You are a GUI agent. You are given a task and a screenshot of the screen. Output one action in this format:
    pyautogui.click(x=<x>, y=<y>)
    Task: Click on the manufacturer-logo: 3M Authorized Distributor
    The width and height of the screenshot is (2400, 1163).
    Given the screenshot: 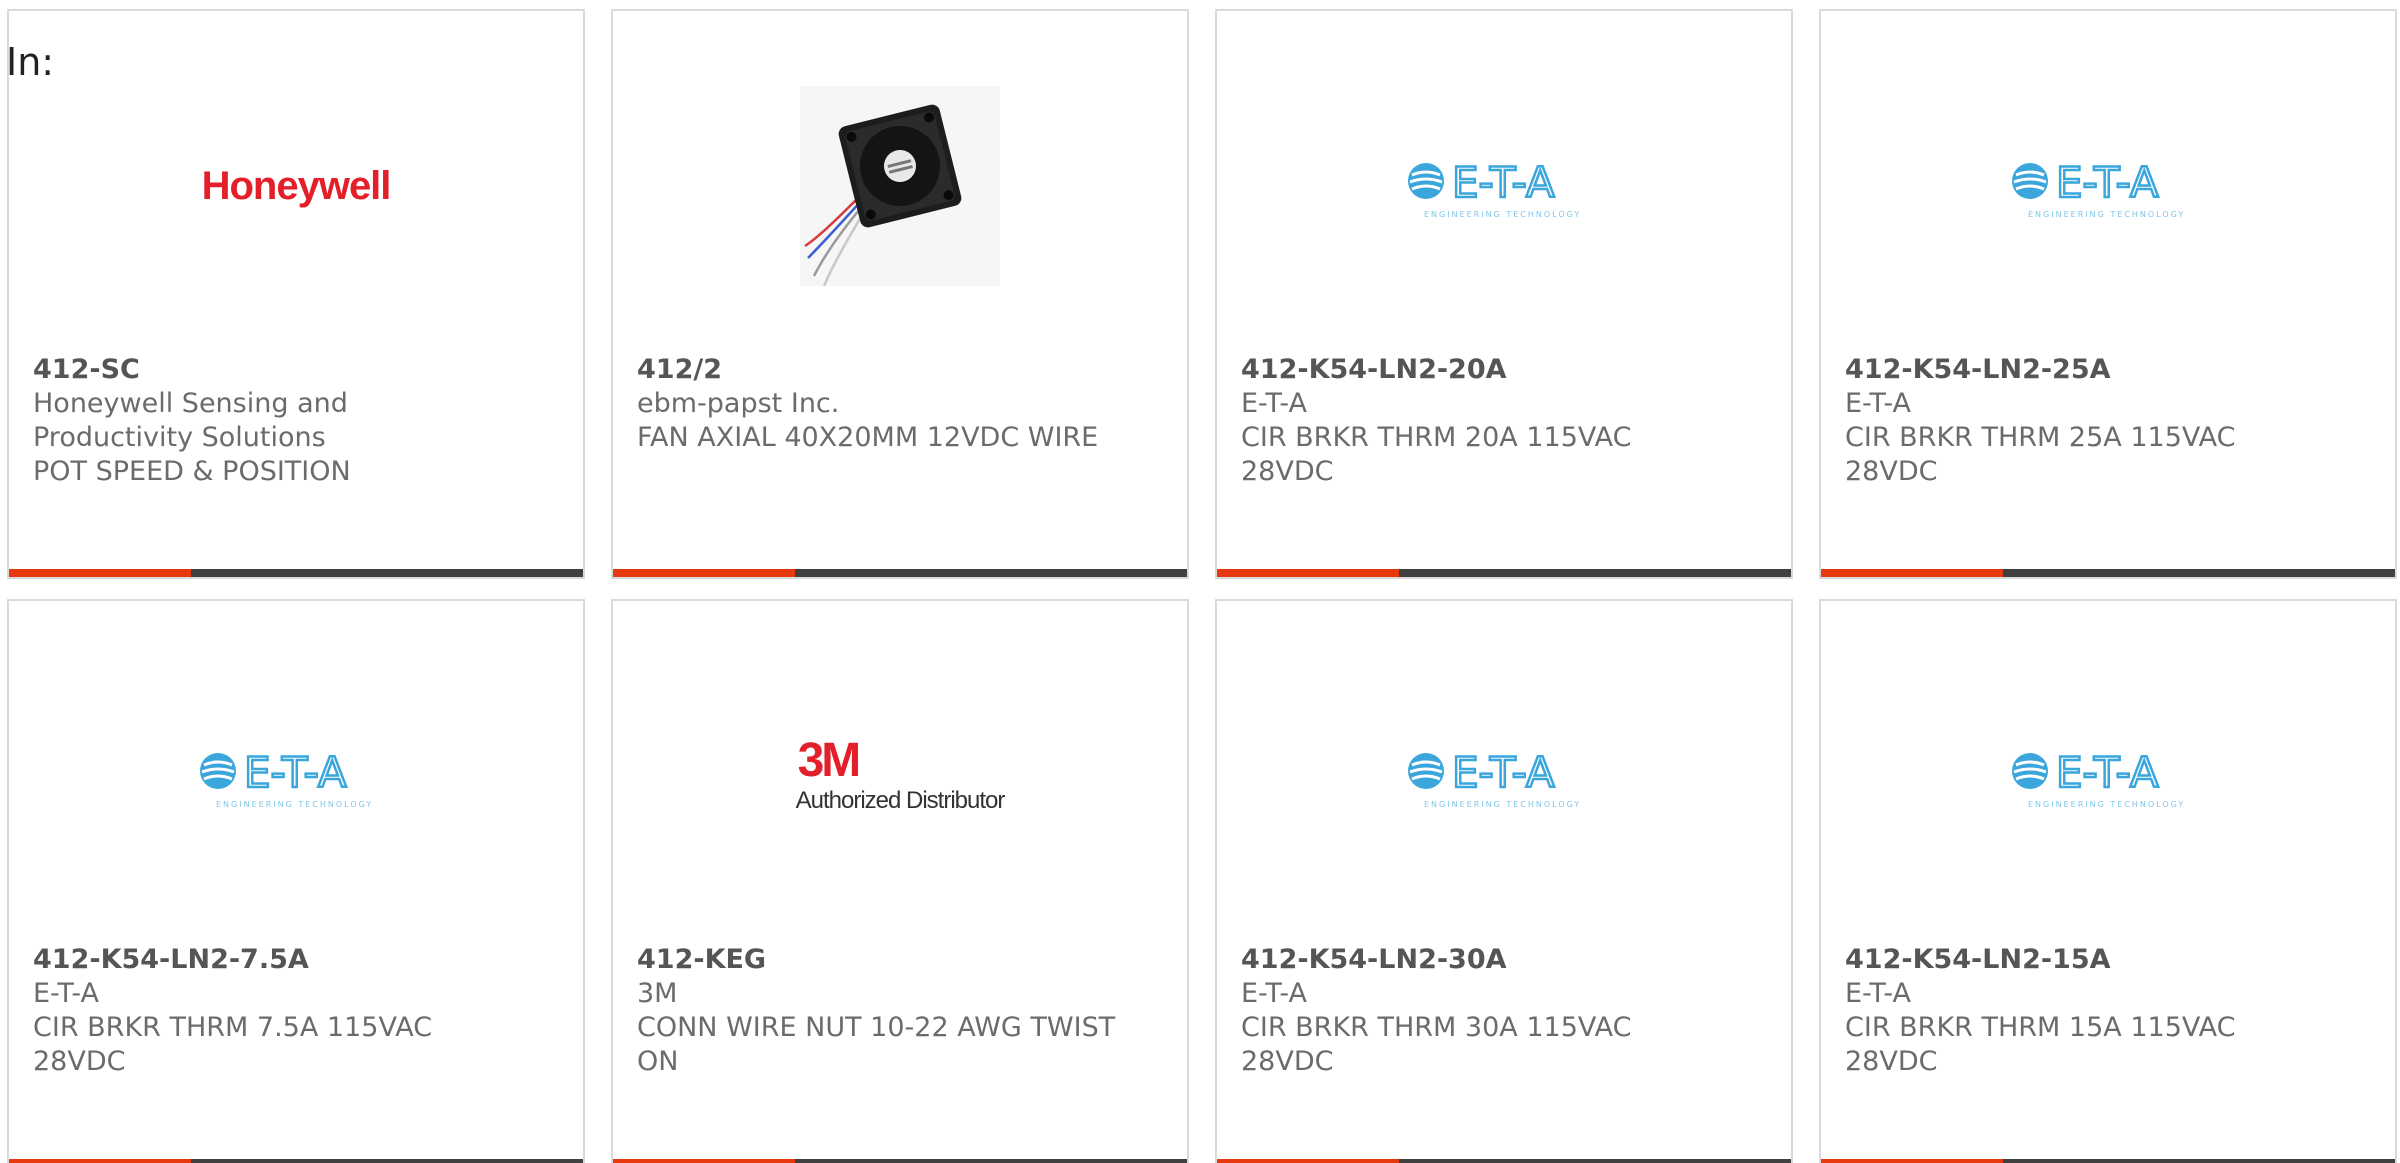 What is the action you would take?
    pyautogui.click(x=900, y=776)
    